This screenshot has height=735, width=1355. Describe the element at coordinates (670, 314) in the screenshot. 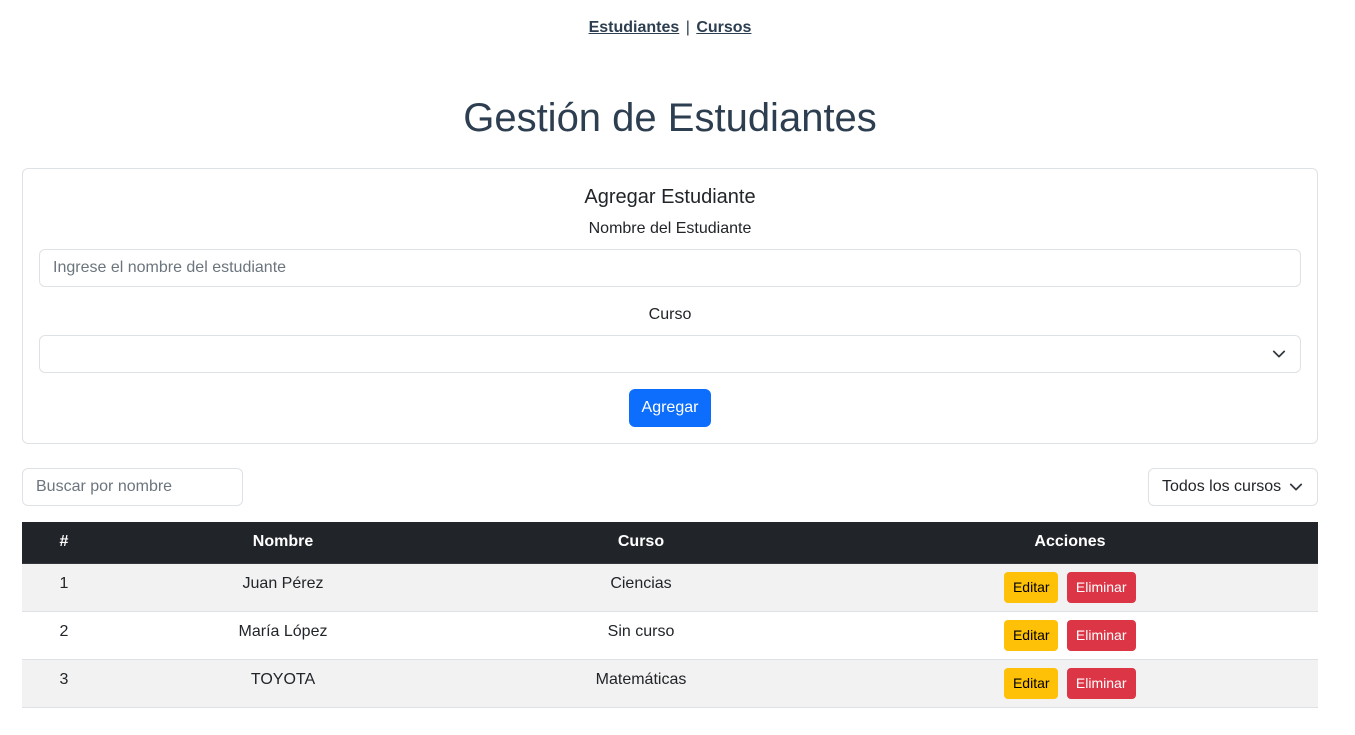

I see `course-label: Curso` at that location.